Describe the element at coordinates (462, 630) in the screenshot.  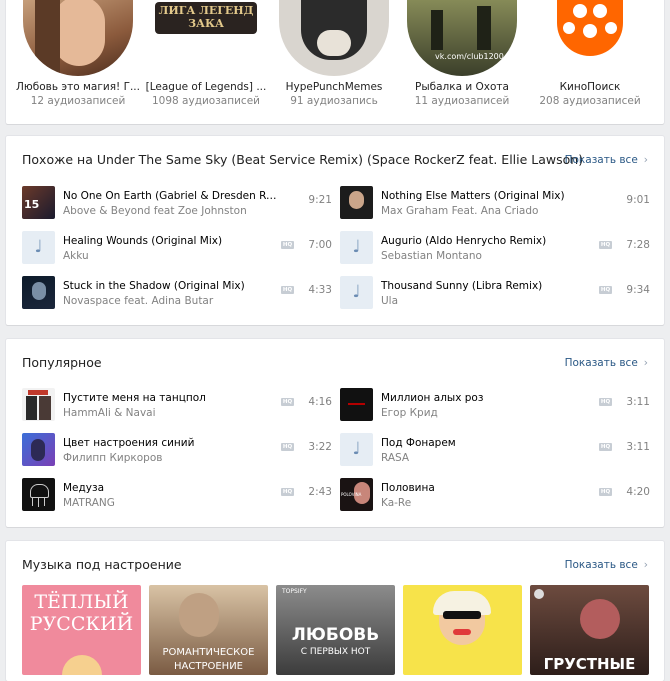
I see `playlist-card` at that location.